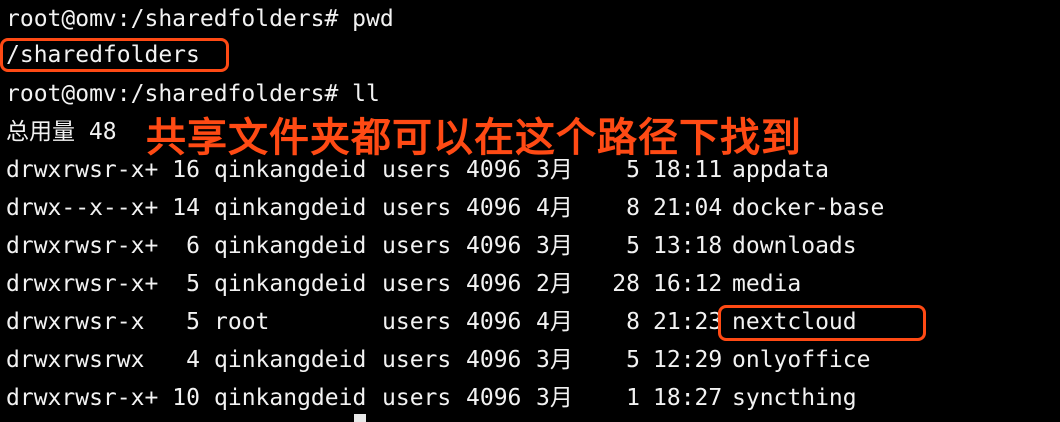  I want to click on cell-links: 16, so click(186, 170).